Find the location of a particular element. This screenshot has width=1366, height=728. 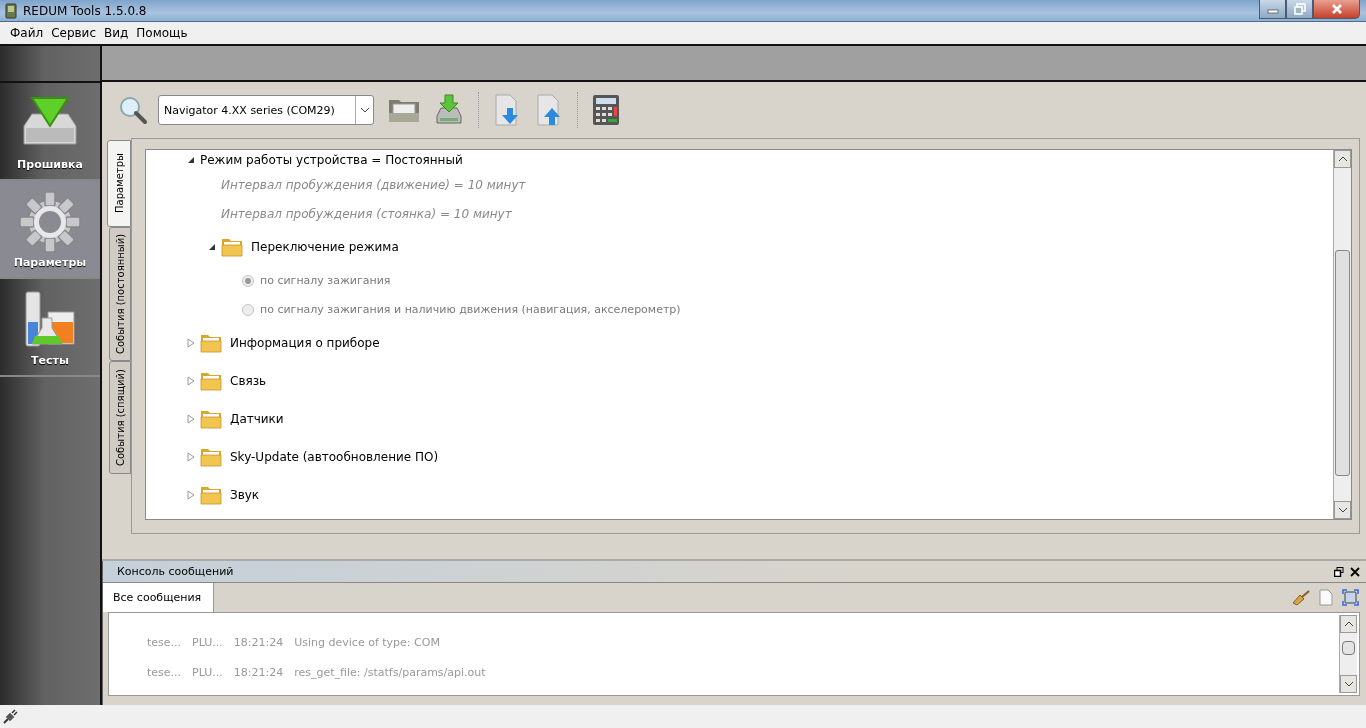

menu-item: Сервис is located at coordinates (73, 33).